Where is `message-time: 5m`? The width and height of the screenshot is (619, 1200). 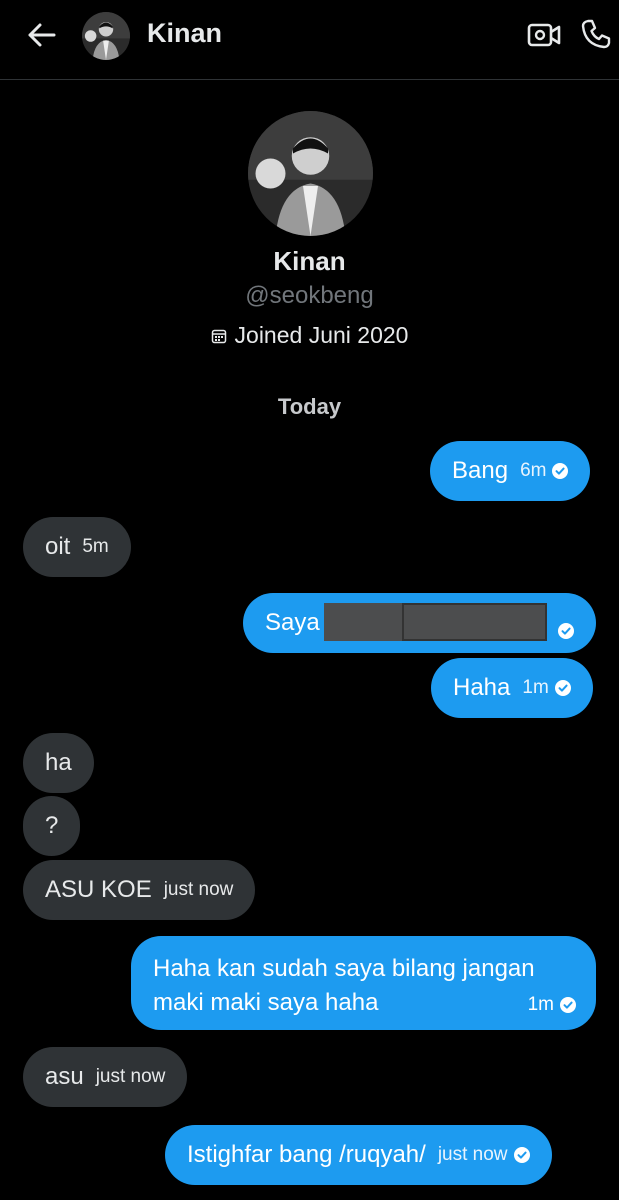 message-time: 5m is located at coordinates (95, 546).